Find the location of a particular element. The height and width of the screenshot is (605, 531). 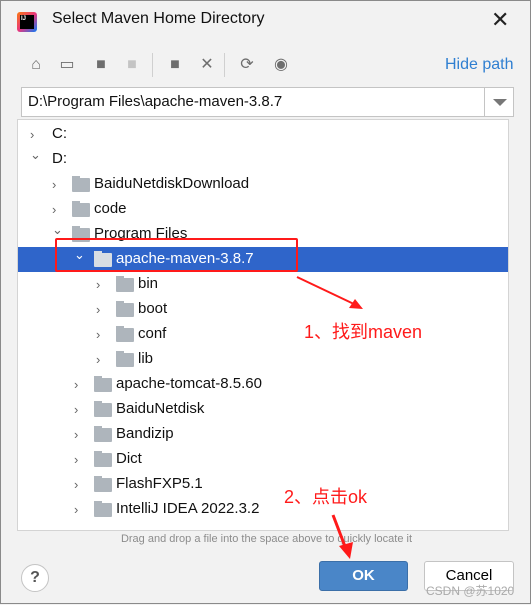

annotation-step1: 1、找到maven is located at coordinates (363, 332).